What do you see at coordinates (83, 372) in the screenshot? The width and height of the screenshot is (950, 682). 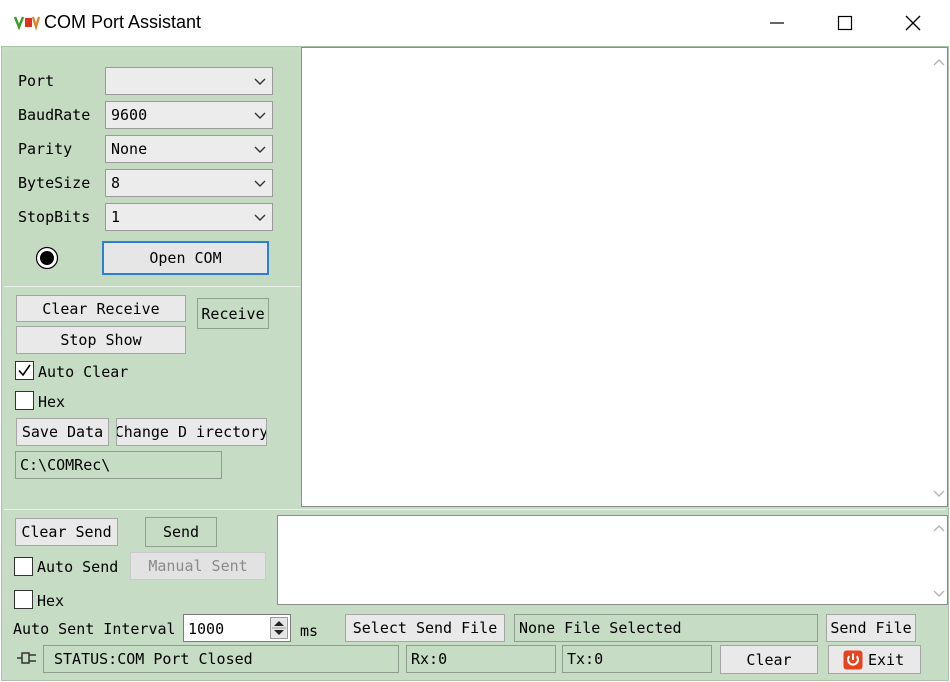 I see `auto-clear-label: Auto Clear` at bounding box center [83, 372].